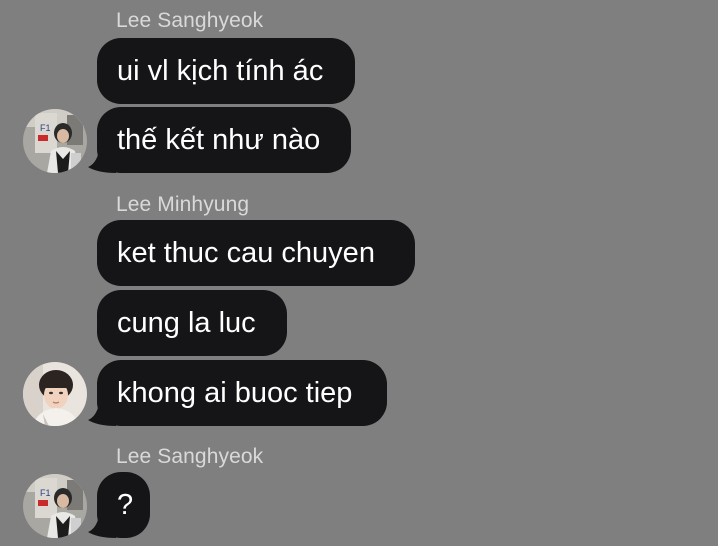  What do you see at coordinates (186, 323) in the screenshot?
I see `message-text: cung la luc` at bounding box center [186, 323].